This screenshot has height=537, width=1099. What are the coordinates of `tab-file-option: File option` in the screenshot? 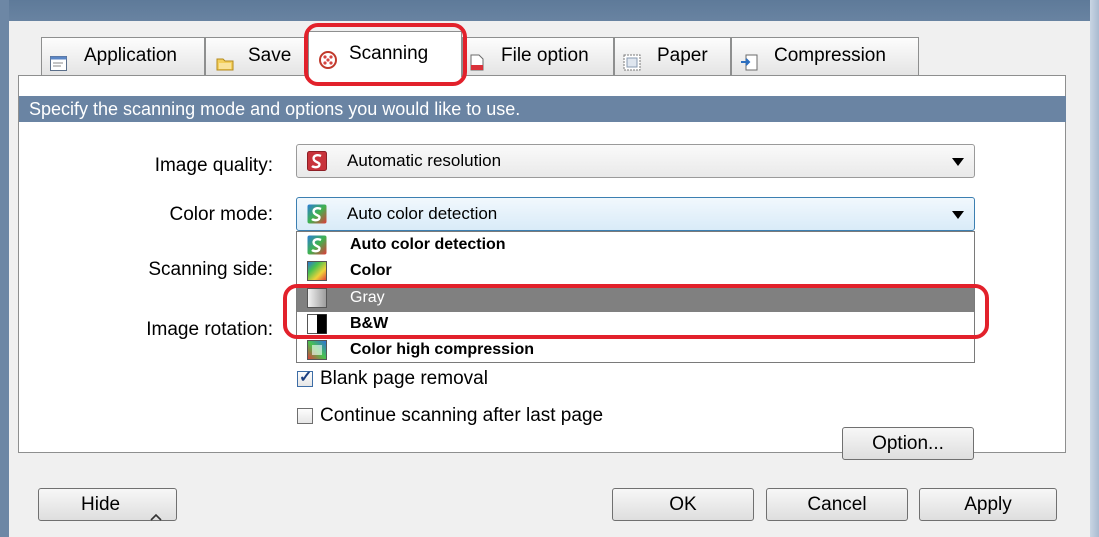 It's located at (538, 56).